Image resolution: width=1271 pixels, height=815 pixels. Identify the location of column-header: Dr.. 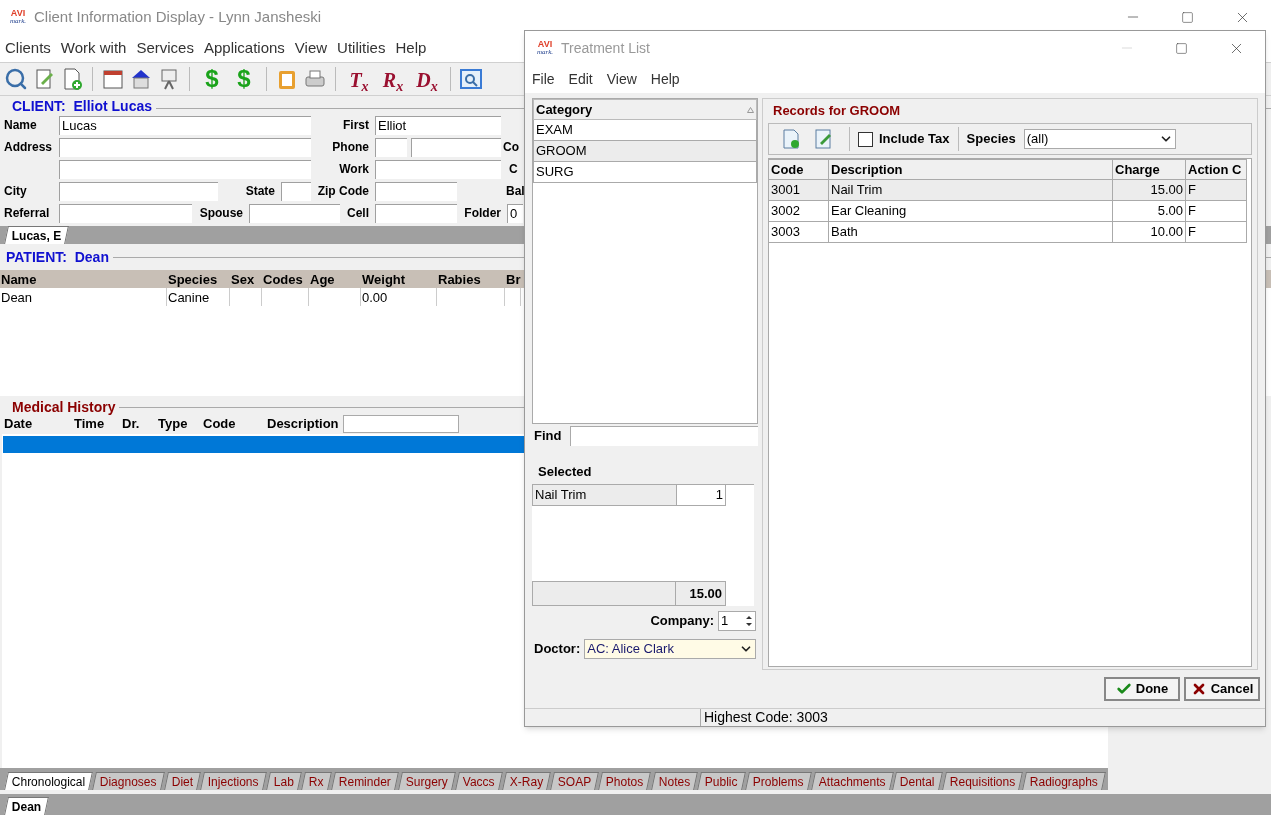
(140, 424).